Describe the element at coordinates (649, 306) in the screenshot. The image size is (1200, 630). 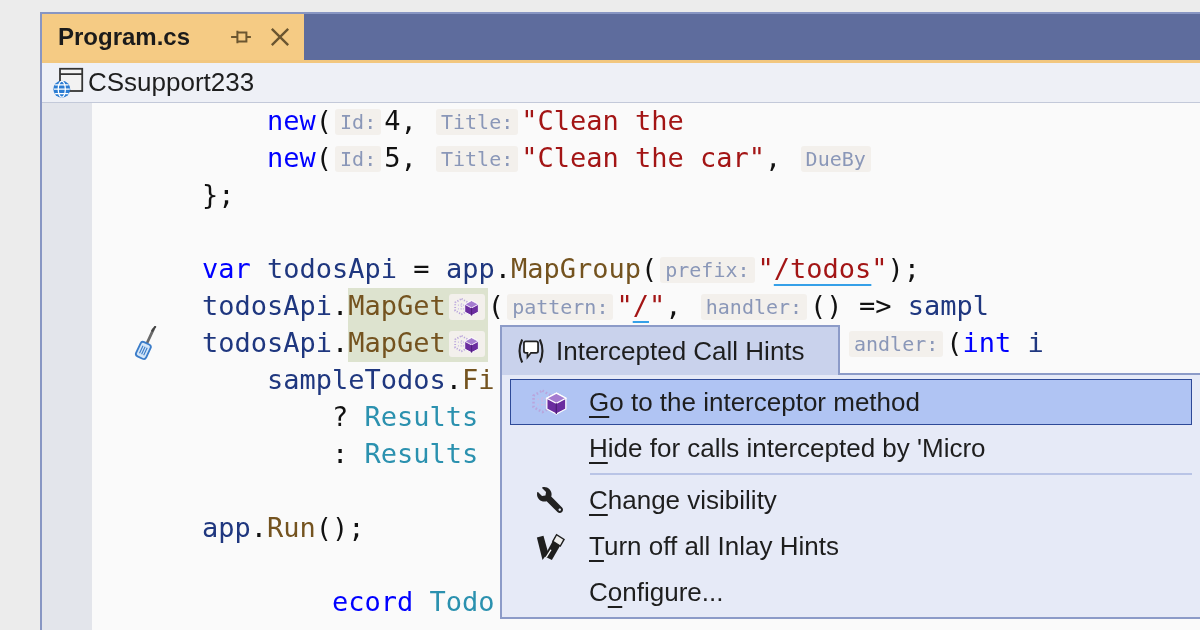
I see `code-text: "/",` at that location.